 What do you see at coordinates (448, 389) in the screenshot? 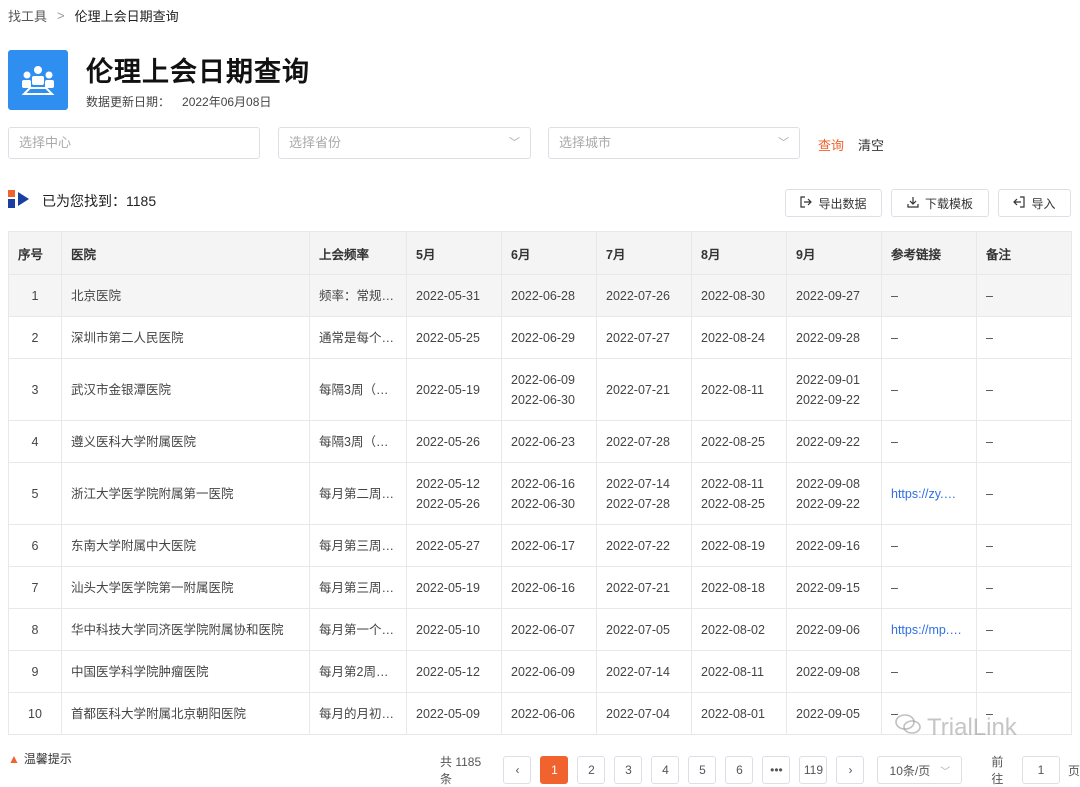
I see `date-value: 2022-05-19` at bounding box center [448, 389].